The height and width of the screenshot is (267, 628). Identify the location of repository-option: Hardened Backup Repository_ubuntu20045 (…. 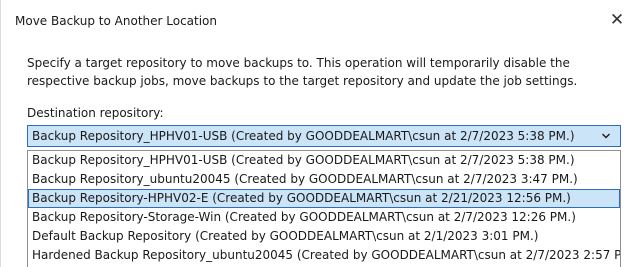
(324, 255).